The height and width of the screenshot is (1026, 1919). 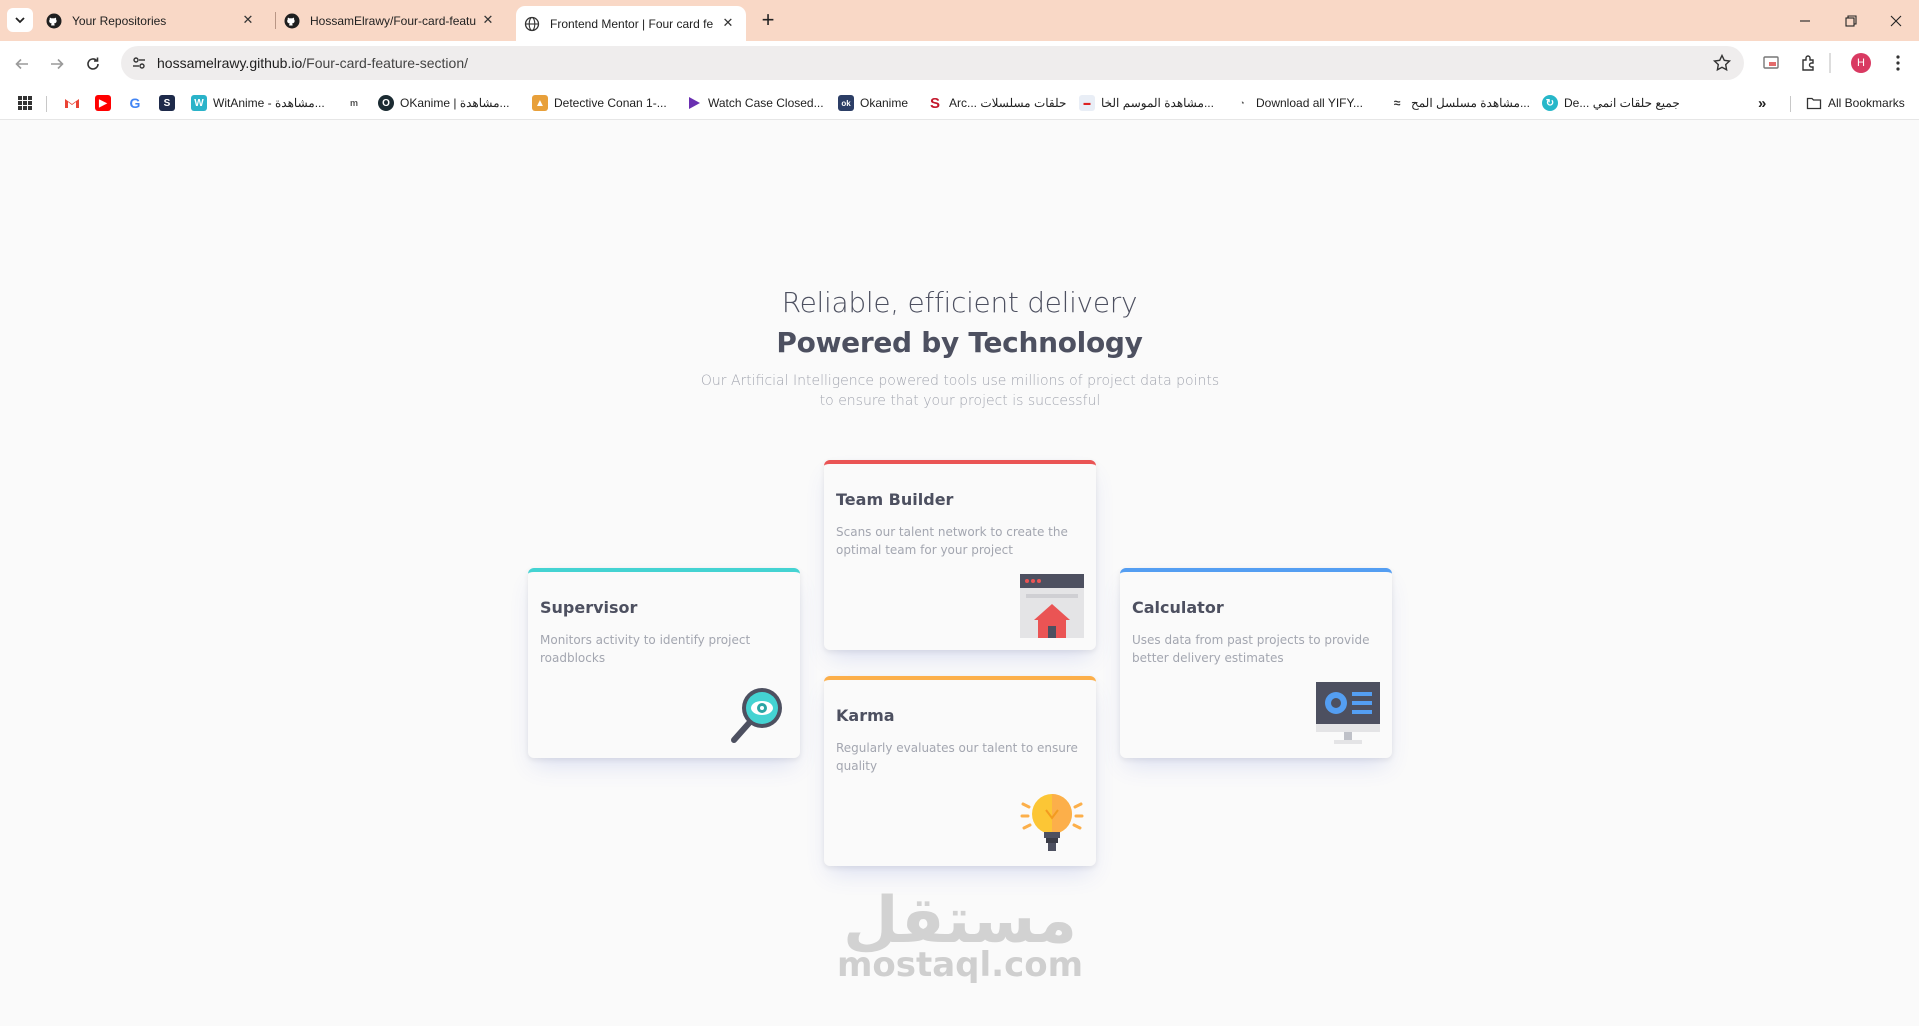 I want to click on bird-icon: ≈, so click(x=1397, y=103).